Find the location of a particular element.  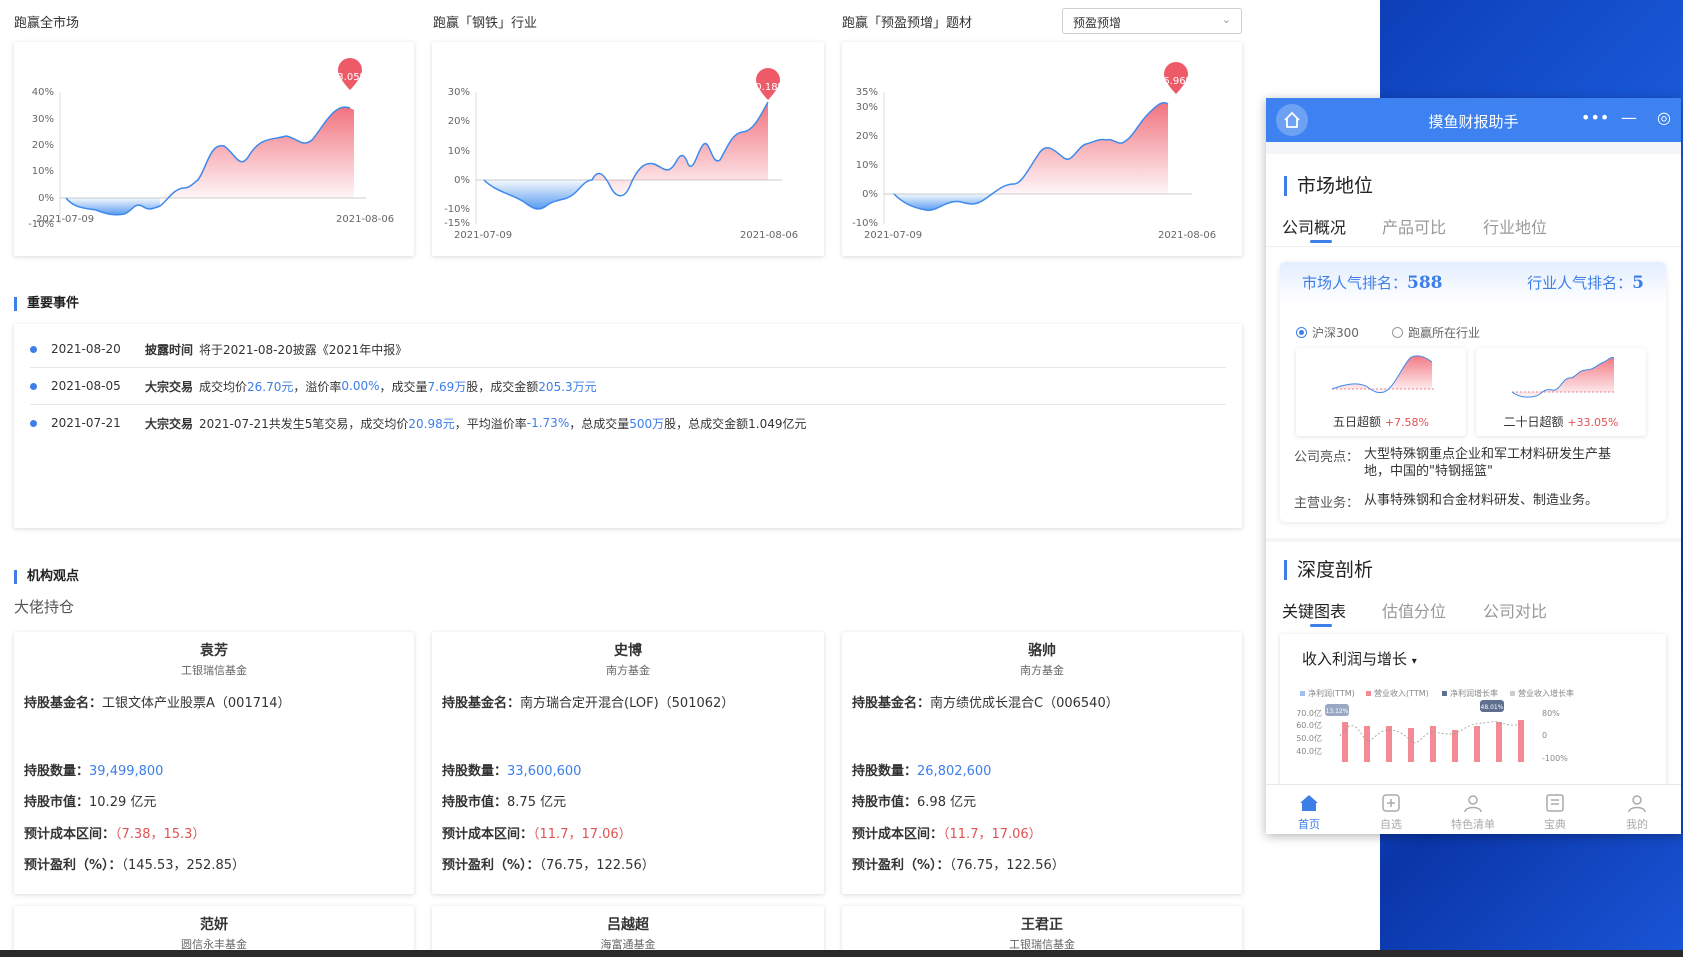

chart-selector: 收入利润与增长 ▾ is located at coordinates (1359, 658).